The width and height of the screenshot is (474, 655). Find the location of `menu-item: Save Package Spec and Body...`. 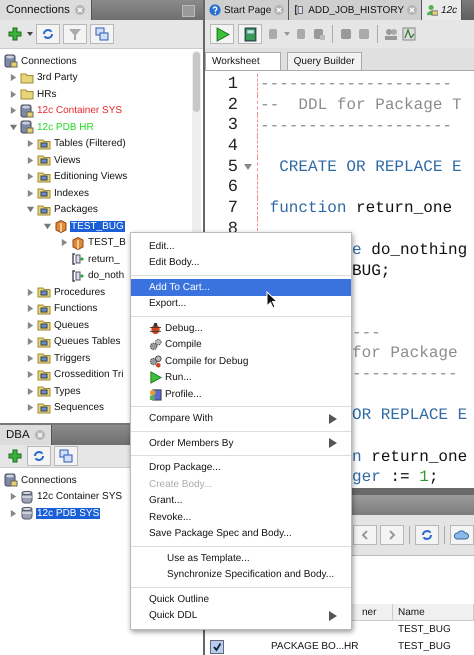

menu-item: Save Package Spec and Body... is located at coordinates (241, 534).